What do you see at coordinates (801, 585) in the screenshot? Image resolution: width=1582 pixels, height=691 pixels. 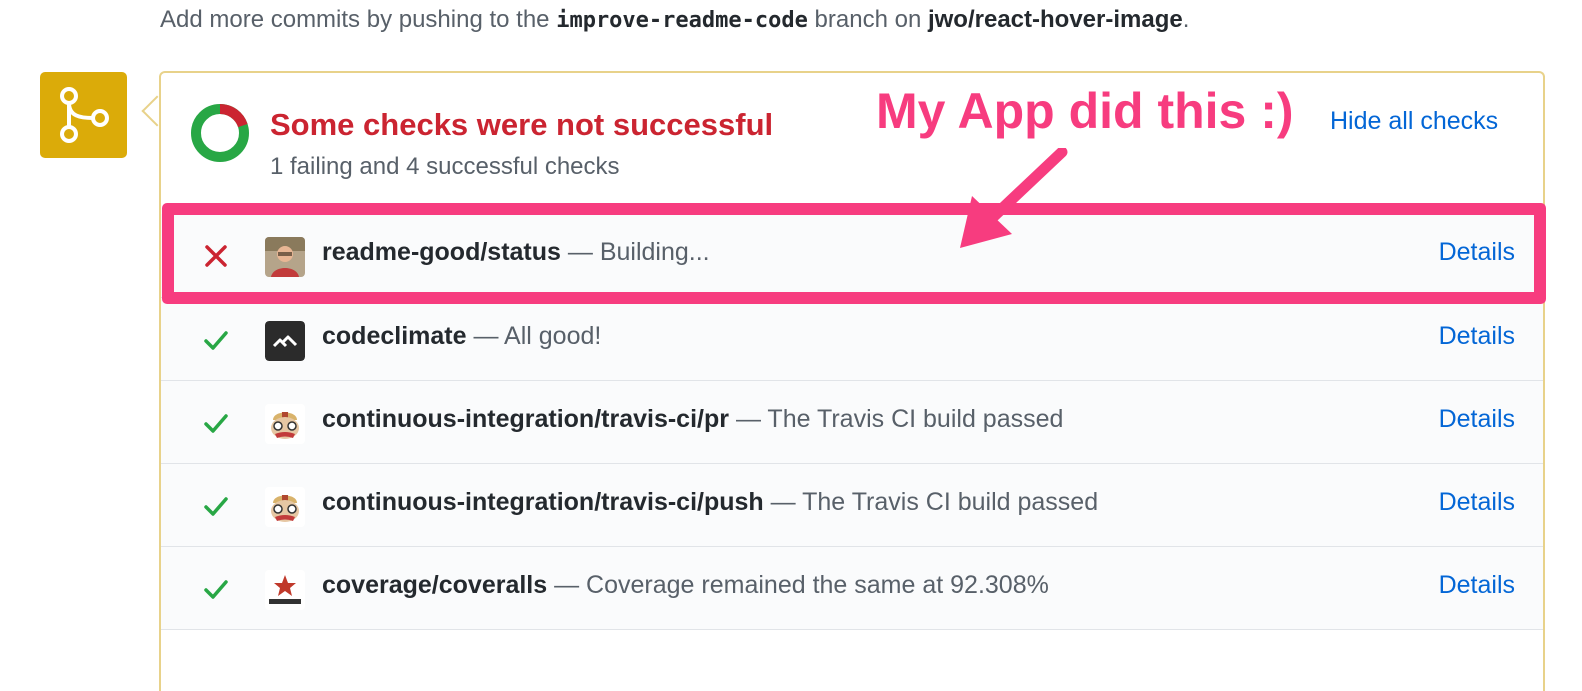 I see `check-description: — Coverage remained the same at 92.308%` at bounding box center [801, 585].